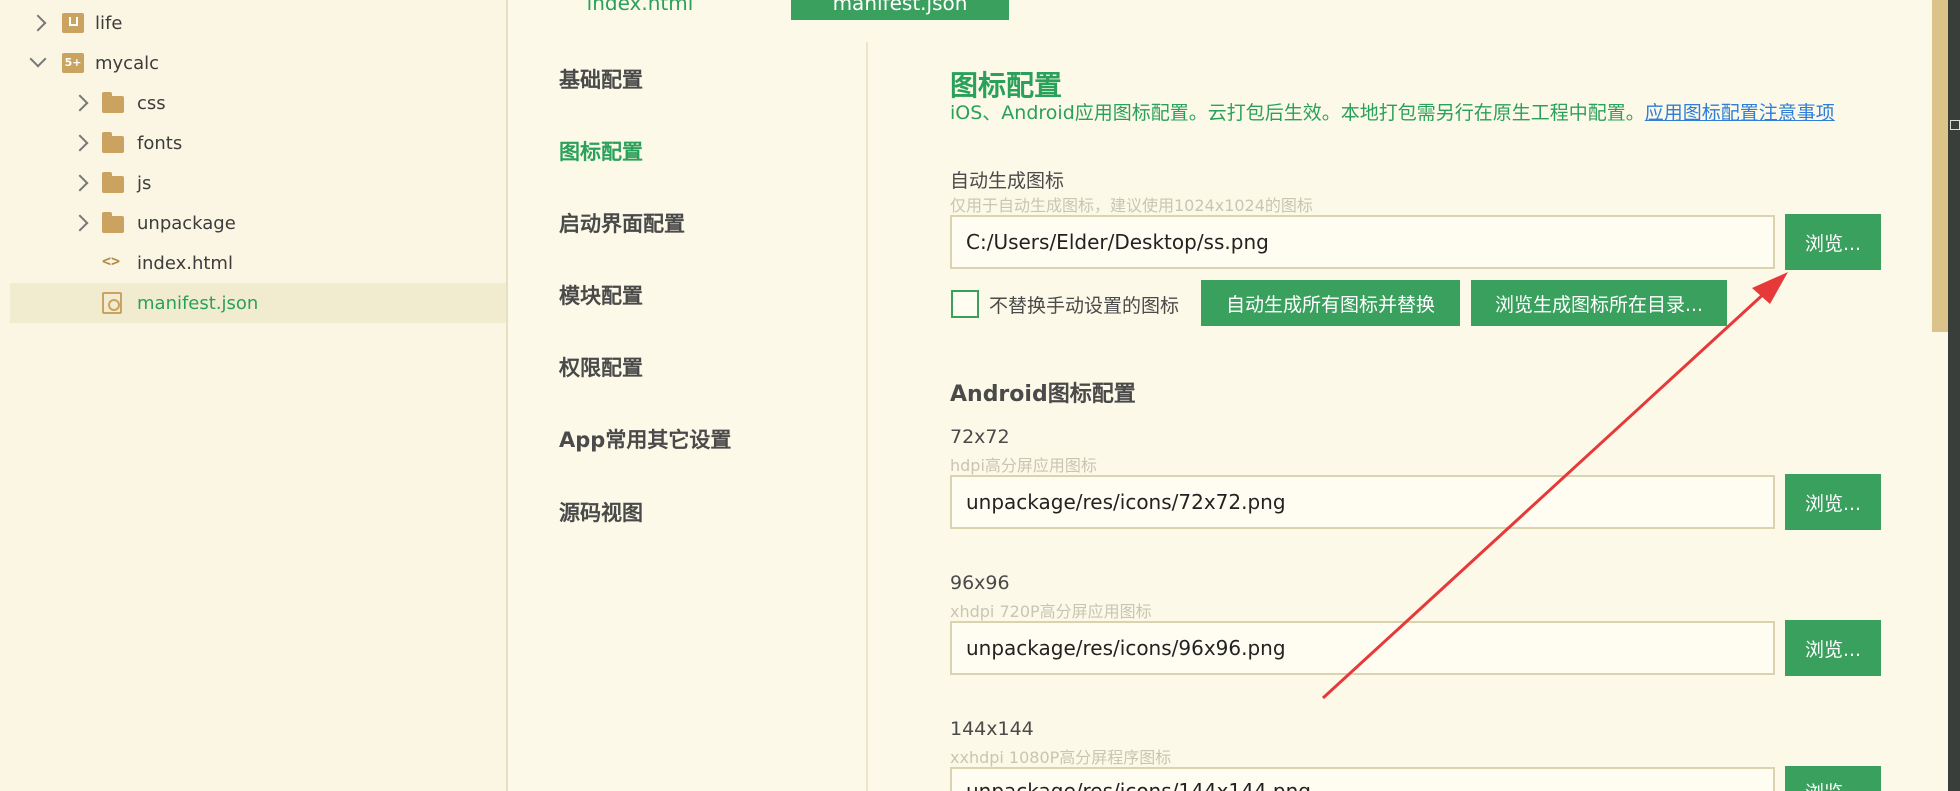 Image resolution: width=1960 pixels, height=791 pixels. I want to click on nav-module-config: 模块配置, so click(601, 295).